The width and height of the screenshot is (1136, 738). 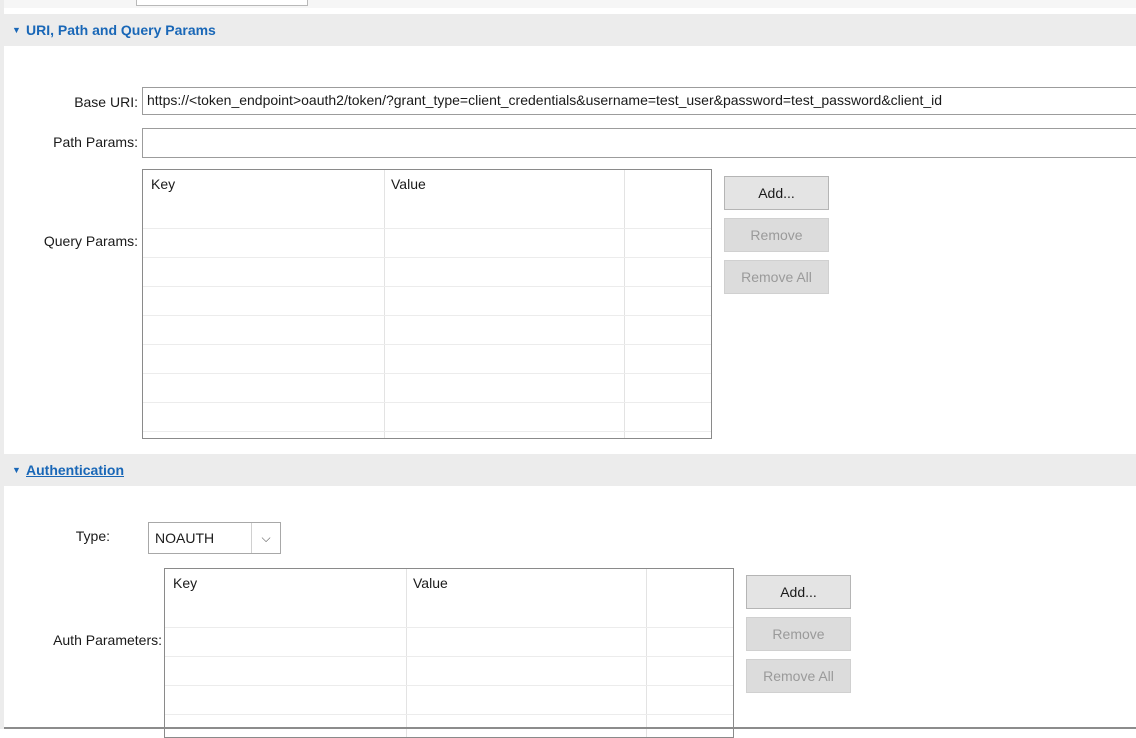 What do you see at coordinates (92, 536) in the screenshot?
I see `auth-type-label: Type:` at bounding box center [92, 536].